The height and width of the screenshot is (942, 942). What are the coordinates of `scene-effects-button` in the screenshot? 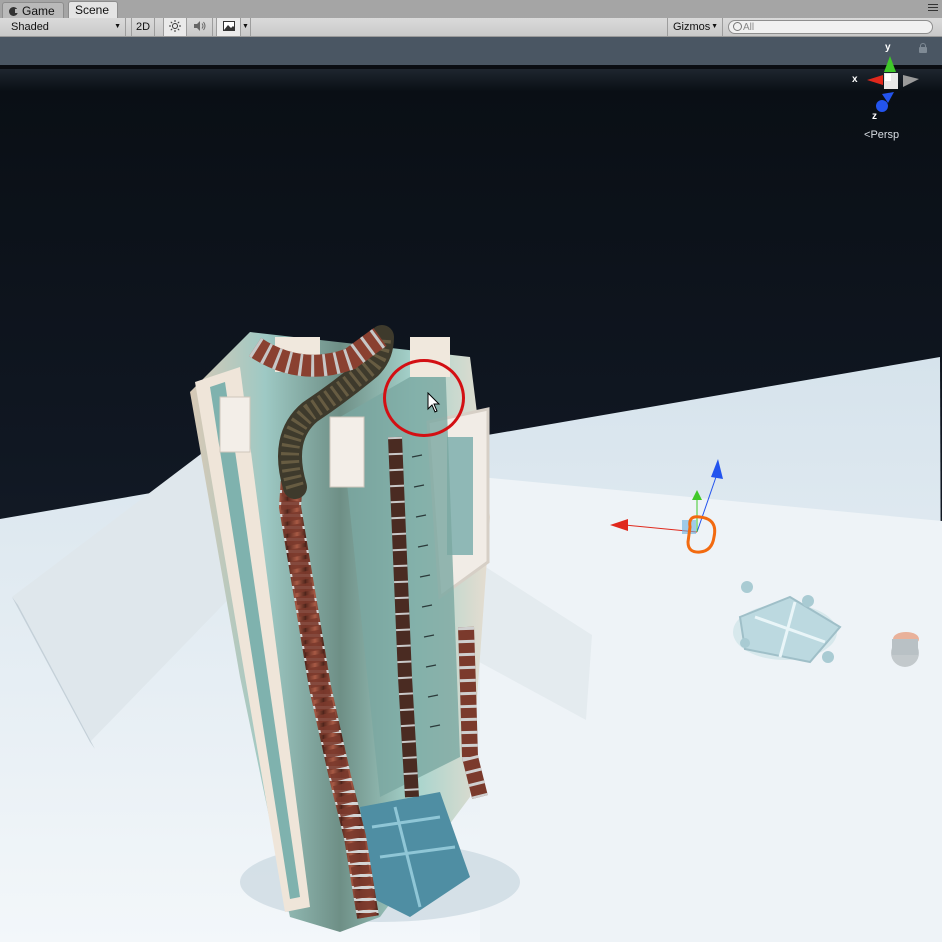 It's located at (228, 27).